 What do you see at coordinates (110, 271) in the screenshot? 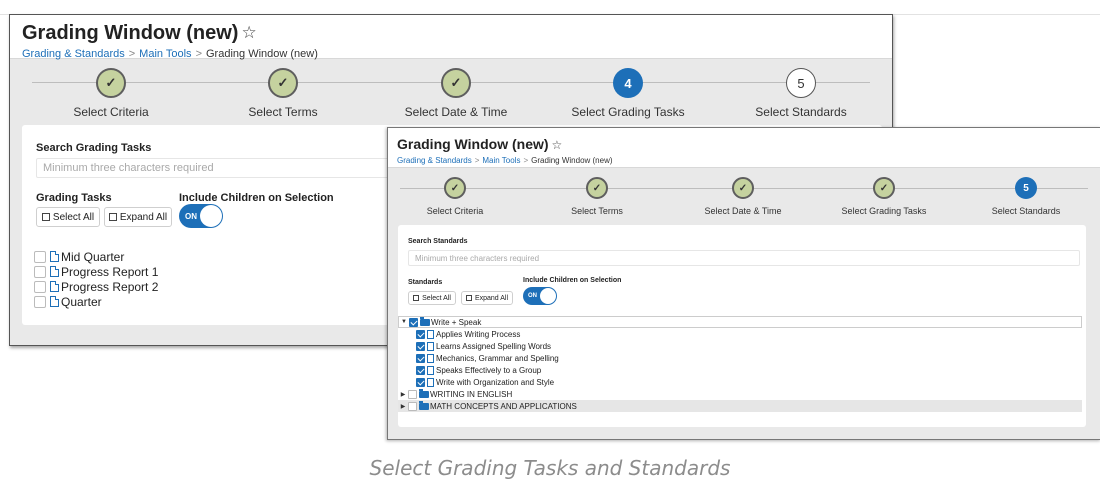
I see `task-label: Progress Report 1` at bounding box center [110, 271].